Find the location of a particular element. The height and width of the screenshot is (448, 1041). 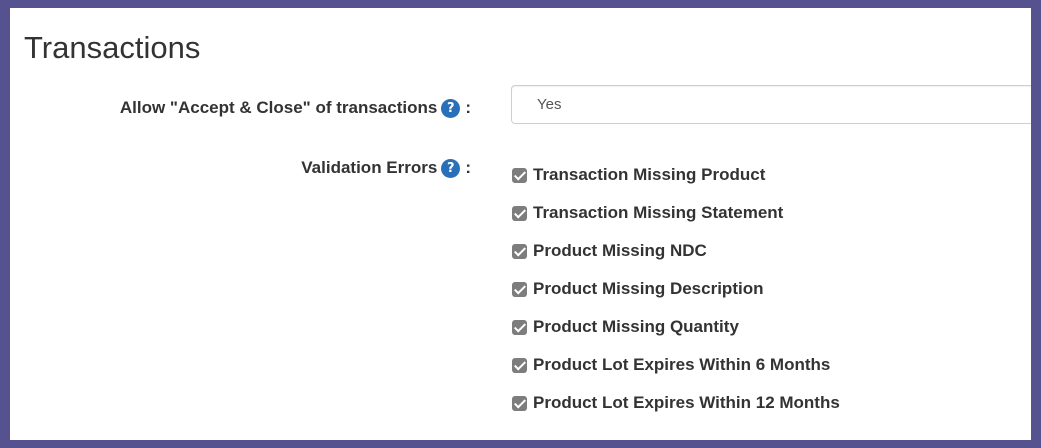

checkbox-item-lot-expires-12-months: Product Lot Expires Within 12 Months is located at coordinates (676, 403).